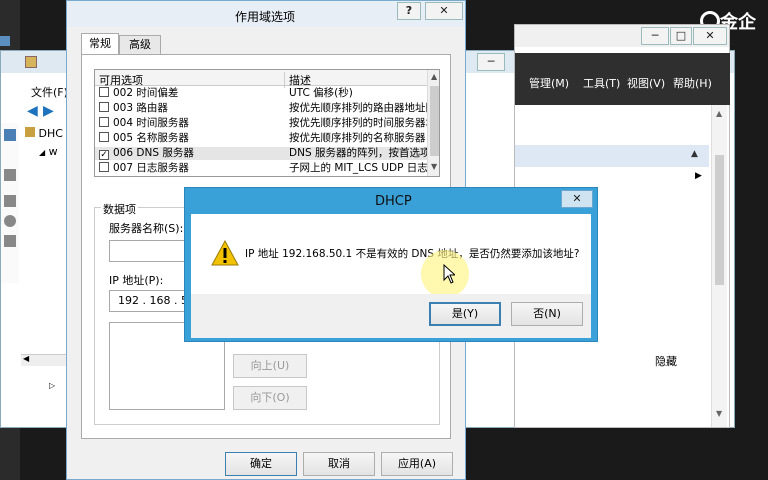 This screenshot has height=480, width=768. What do you see at coordinates (339, 464) in the screenshot?
I see `cancel-button: 取消` at bounding box center [339, 464].